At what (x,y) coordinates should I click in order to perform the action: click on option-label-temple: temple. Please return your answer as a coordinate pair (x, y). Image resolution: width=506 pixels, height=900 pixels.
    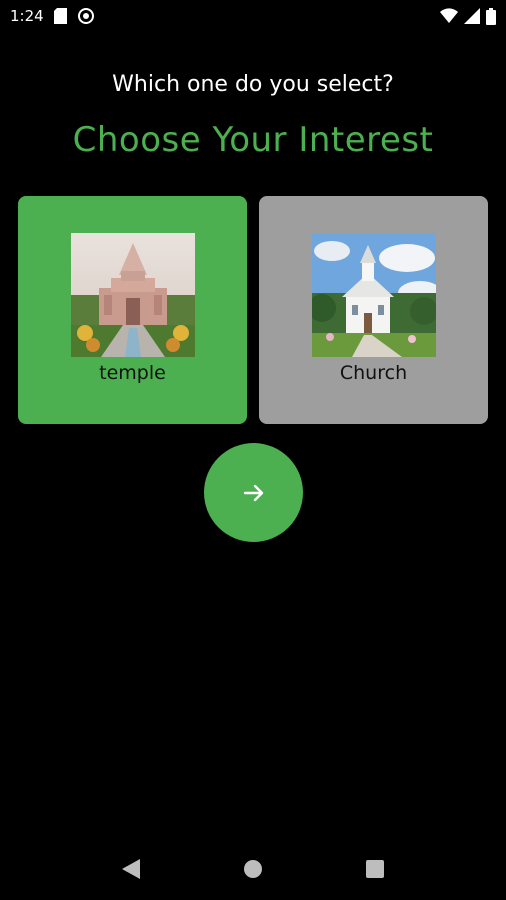
    Looking at the image, I should click on (132, 373).